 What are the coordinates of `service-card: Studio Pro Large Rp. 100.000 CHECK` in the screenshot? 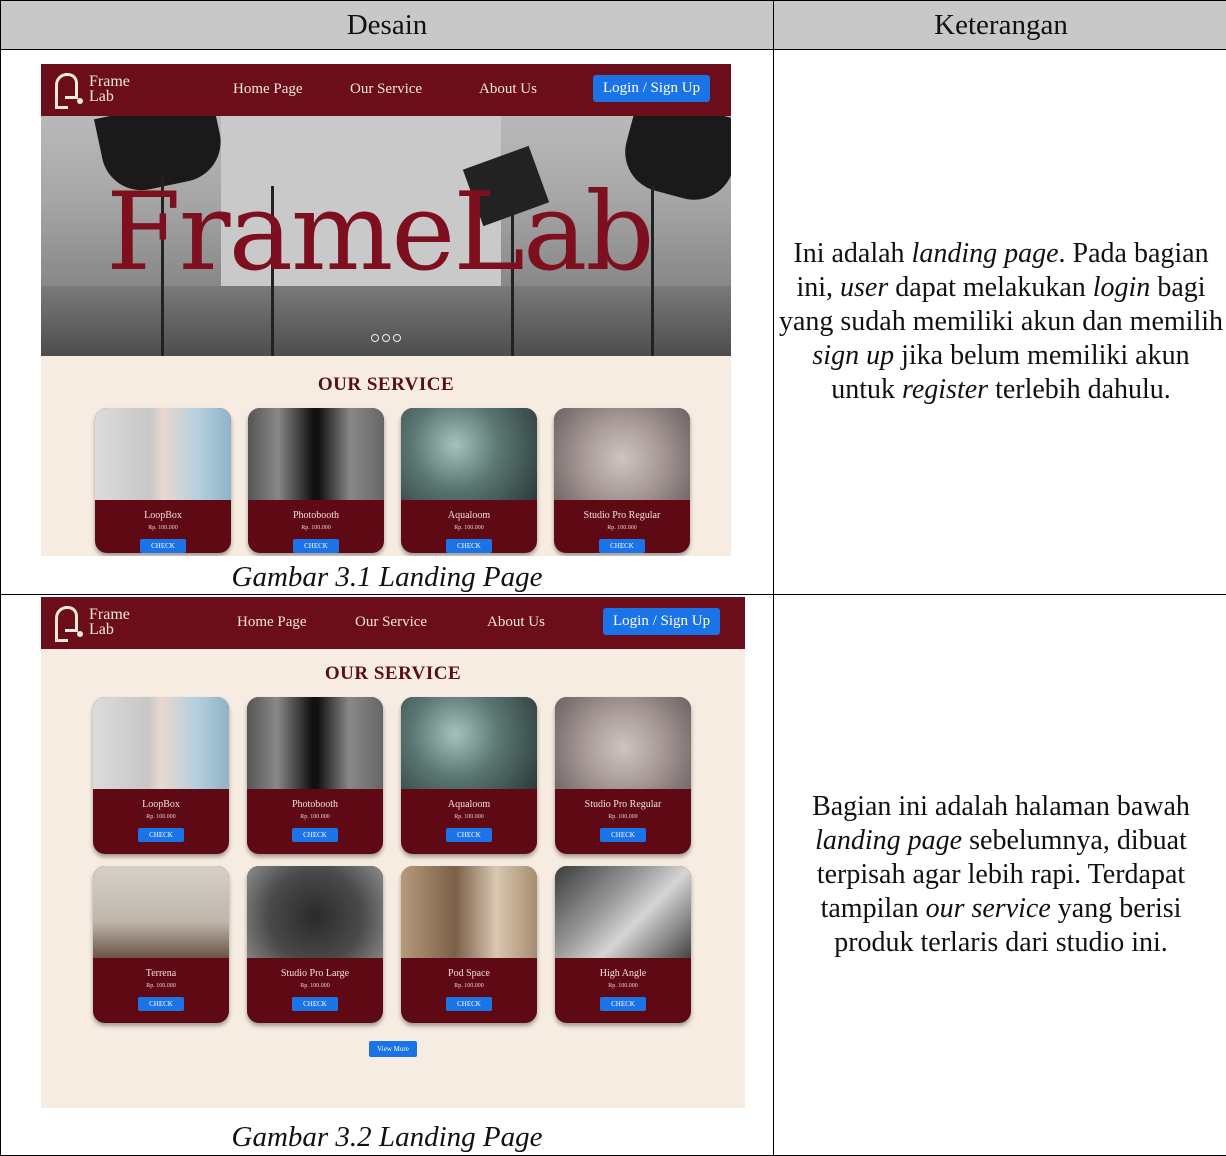 It's located at (315, 944).